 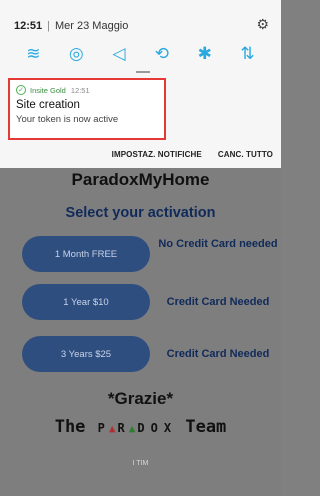 I want to click on gear-icon: ⚙, so click(x=262, y=24).